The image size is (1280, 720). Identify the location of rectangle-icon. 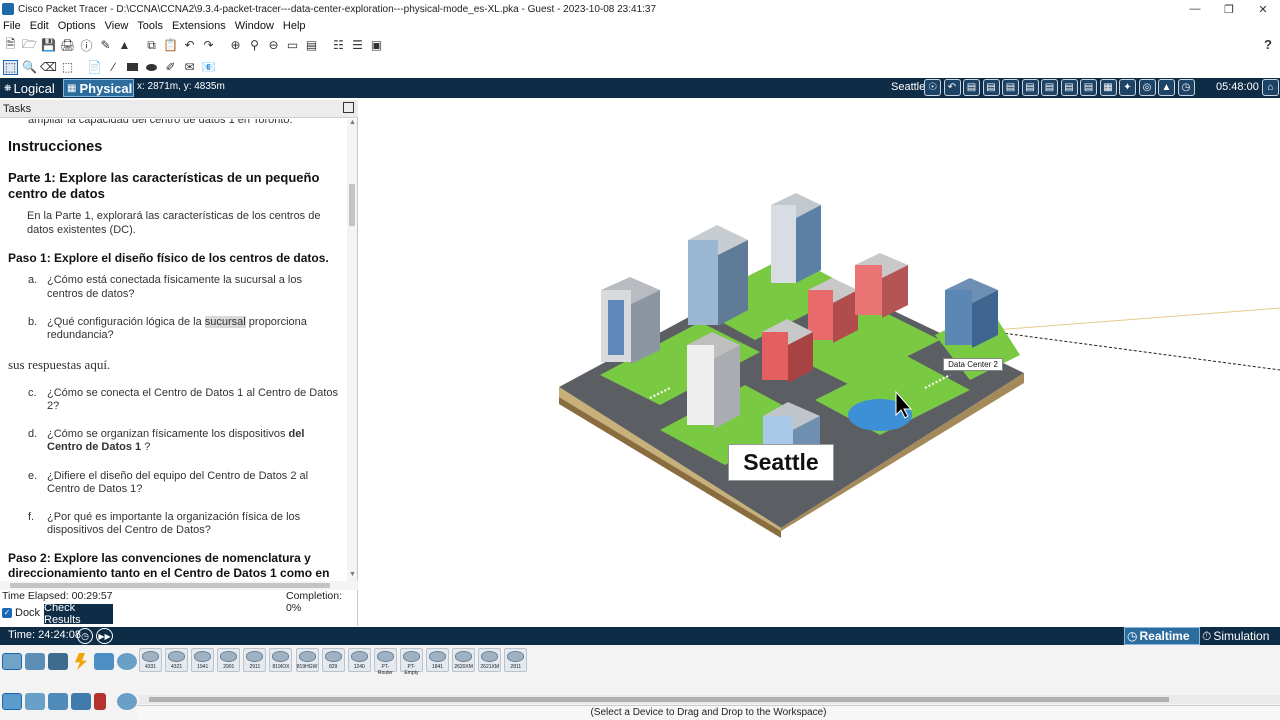
(132, 67).